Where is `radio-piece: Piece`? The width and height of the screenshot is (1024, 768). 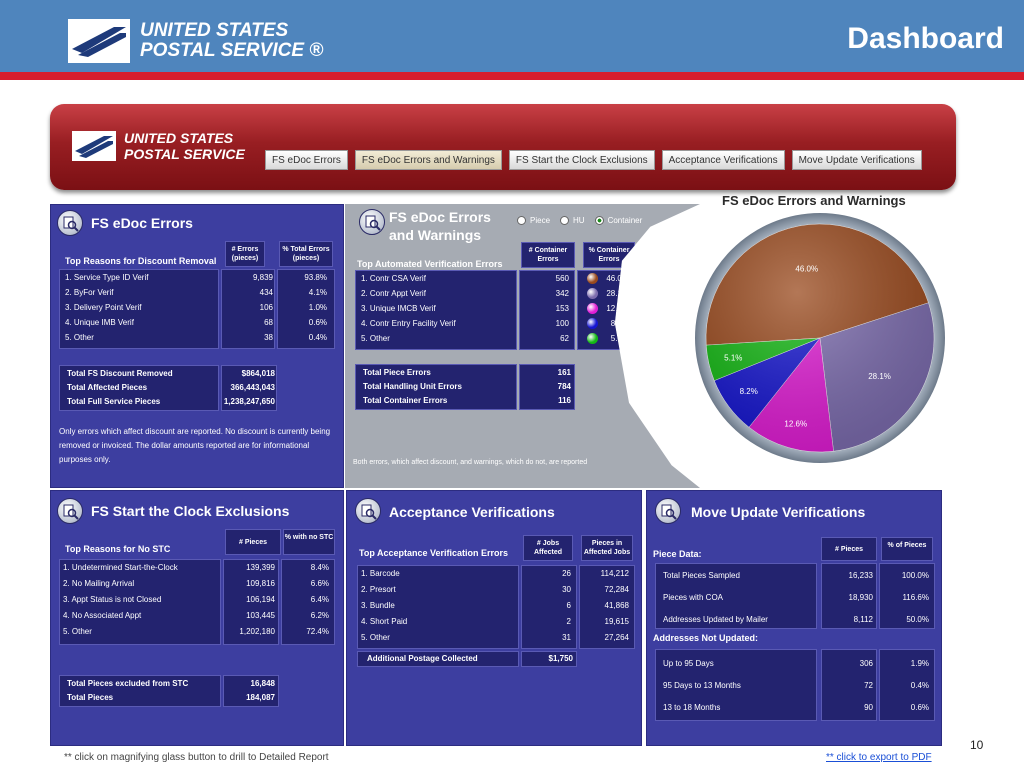 radio-piece: Piece is located at coordinates (533, 221).